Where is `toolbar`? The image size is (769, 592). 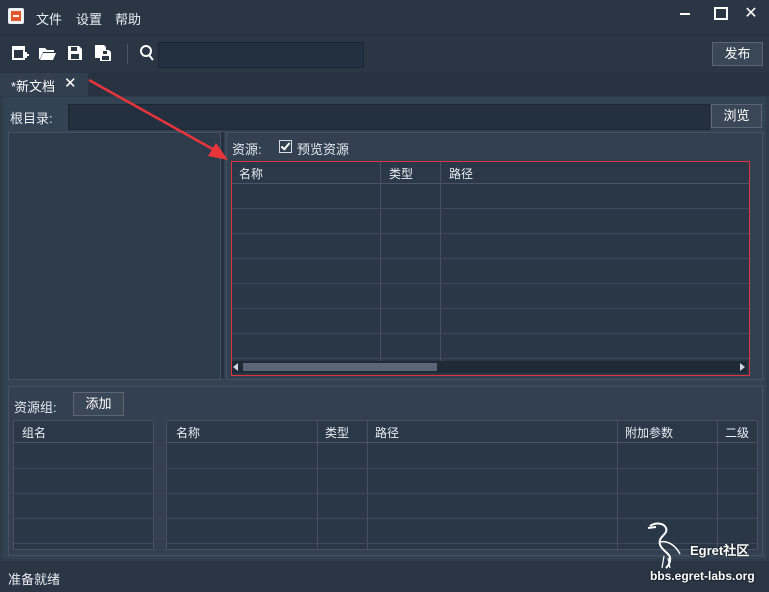
toolbar is located at coordinates (384, 53).